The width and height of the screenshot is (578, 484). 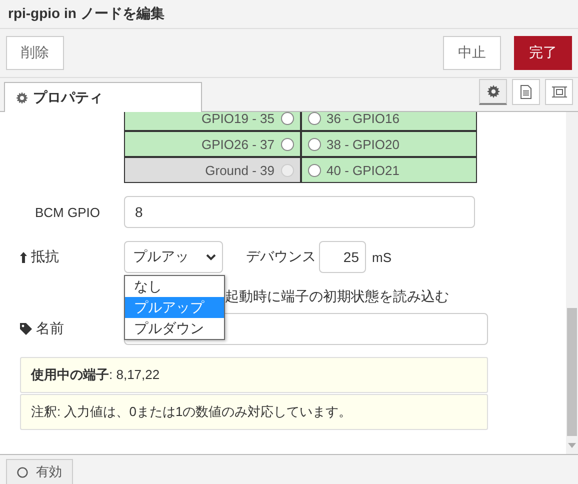 What do you see at coordinates (254, 375) in the screenshot?
I see `info-box: 使用中の端子: 8,17,22` at bounding box center [254, 375].